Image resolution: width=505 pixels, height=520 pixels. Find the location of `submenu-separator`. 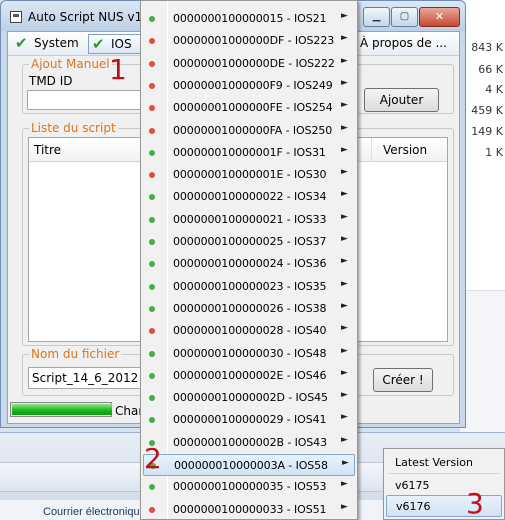

submenu-separator is located at coordinates (444, 473).